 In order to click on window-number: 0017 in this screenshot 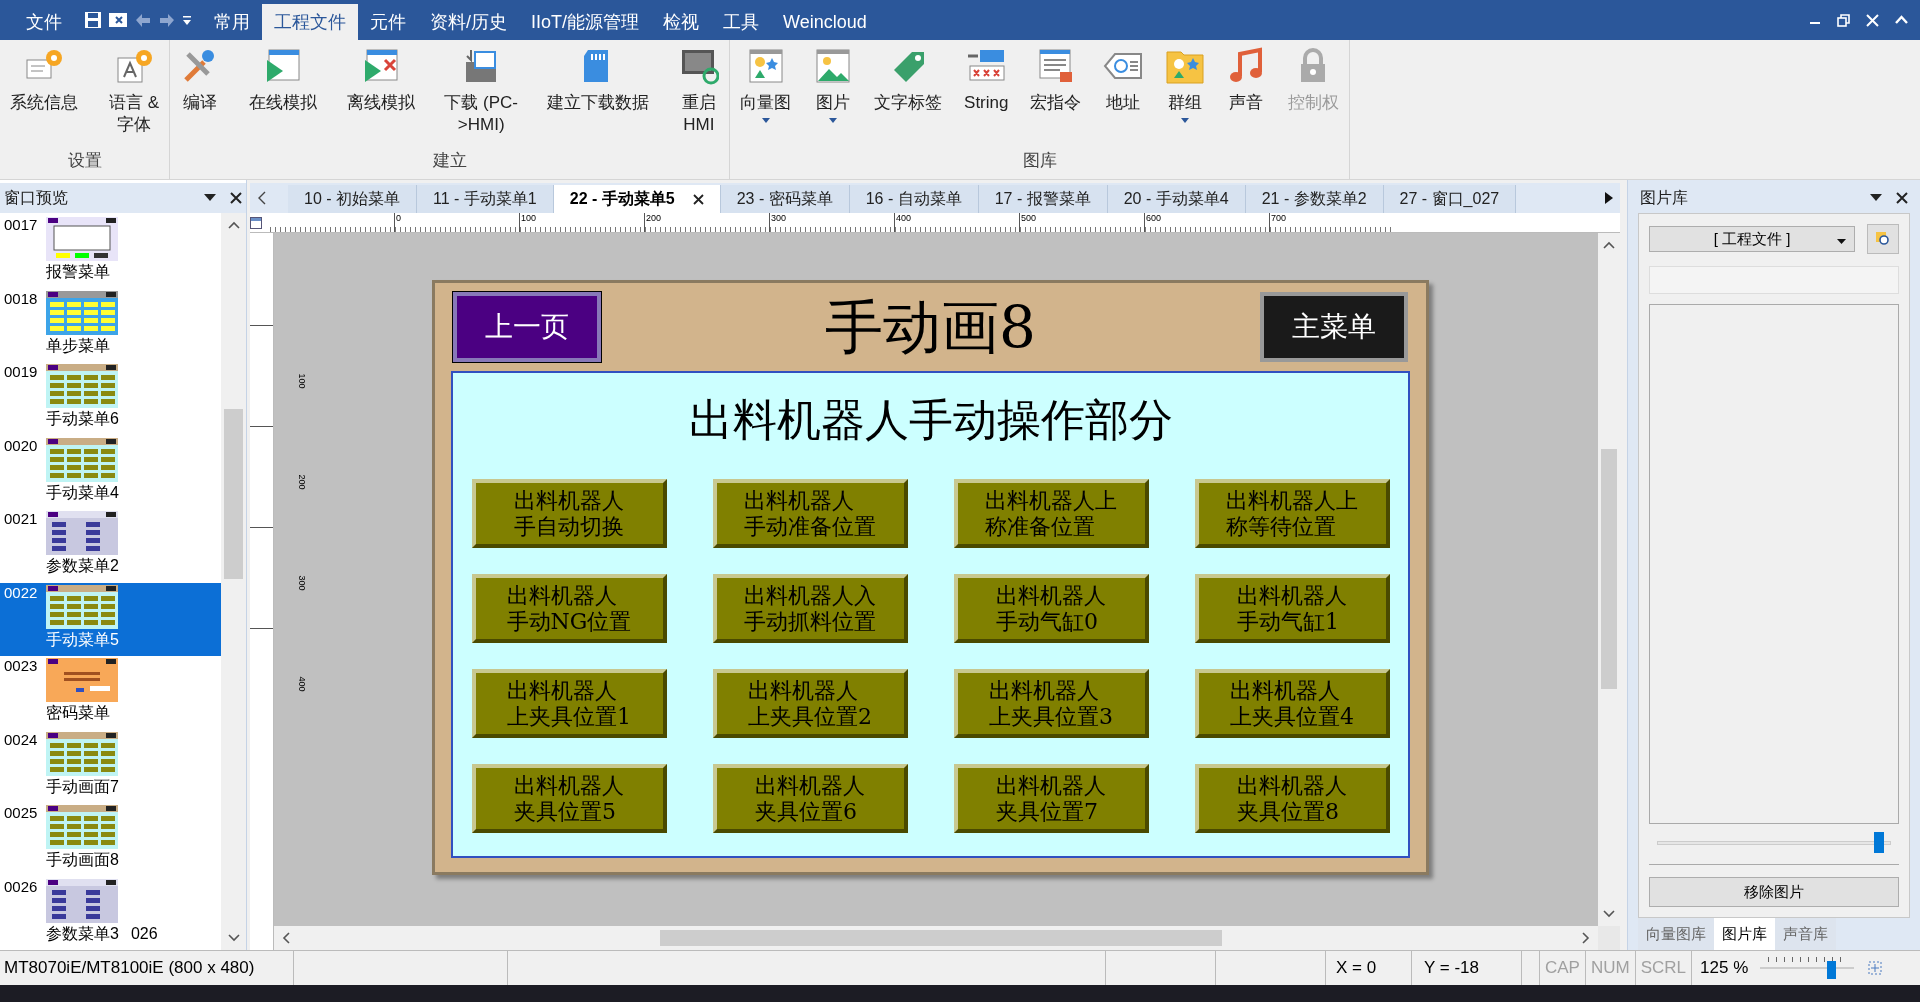, I will do `click(21, 225)`.